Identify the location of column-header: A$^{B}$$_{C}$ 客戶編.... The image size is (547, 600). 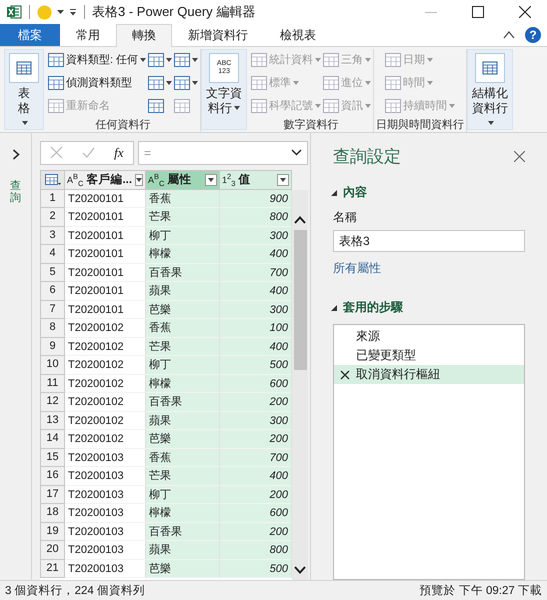
(105, 180).